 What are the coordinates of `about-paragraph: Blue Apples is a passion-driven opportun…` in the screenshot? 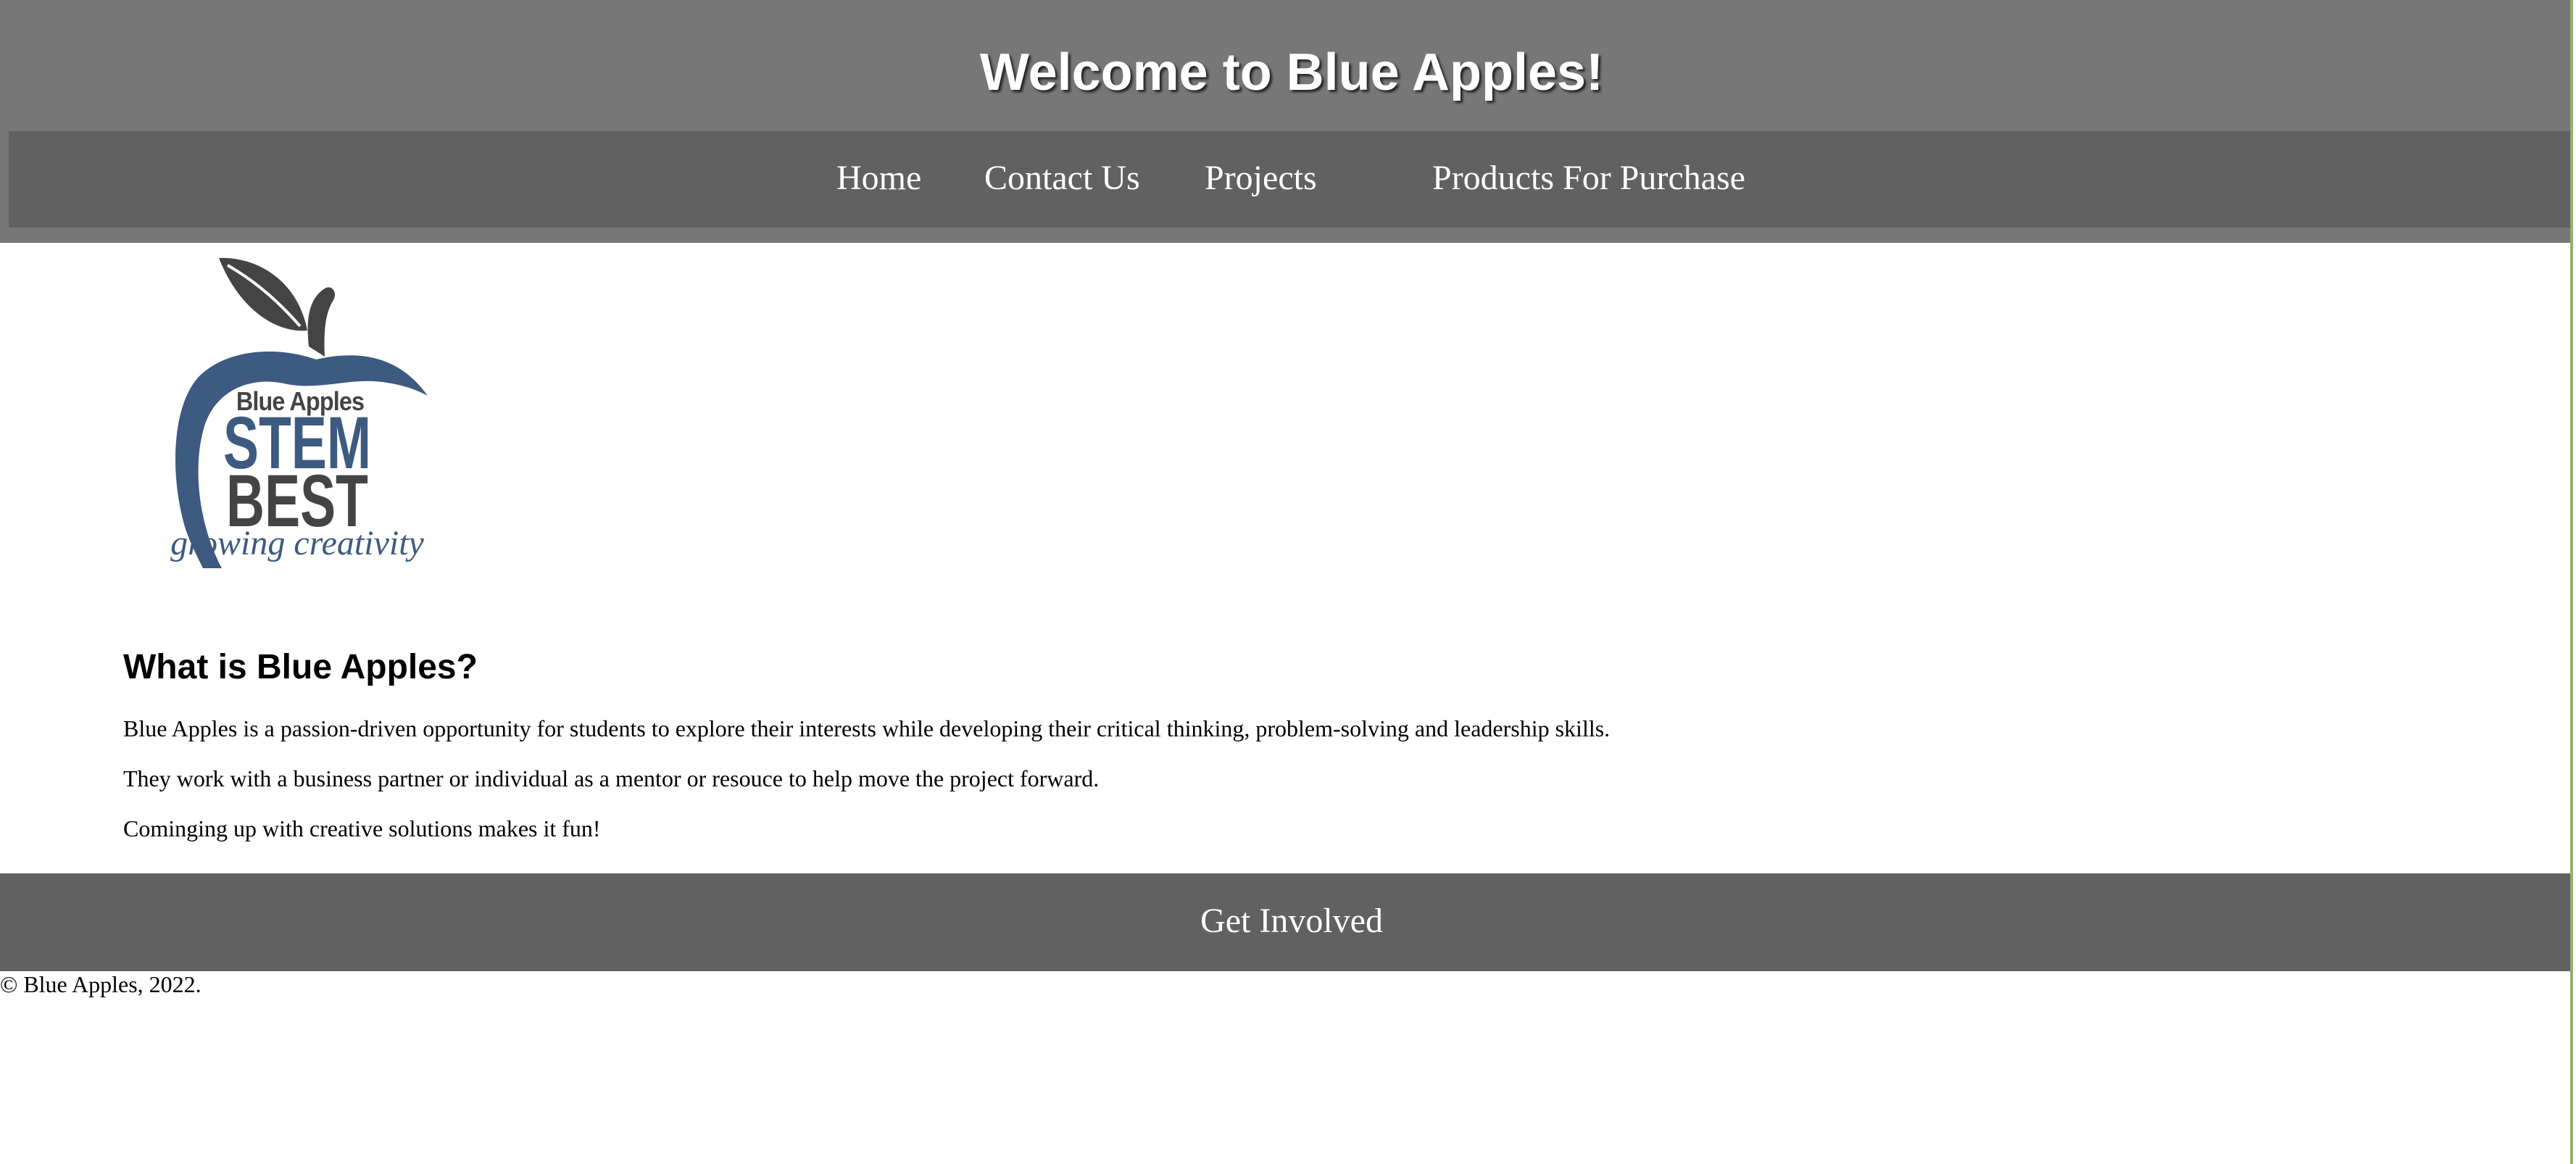 It's located at (867, 728).